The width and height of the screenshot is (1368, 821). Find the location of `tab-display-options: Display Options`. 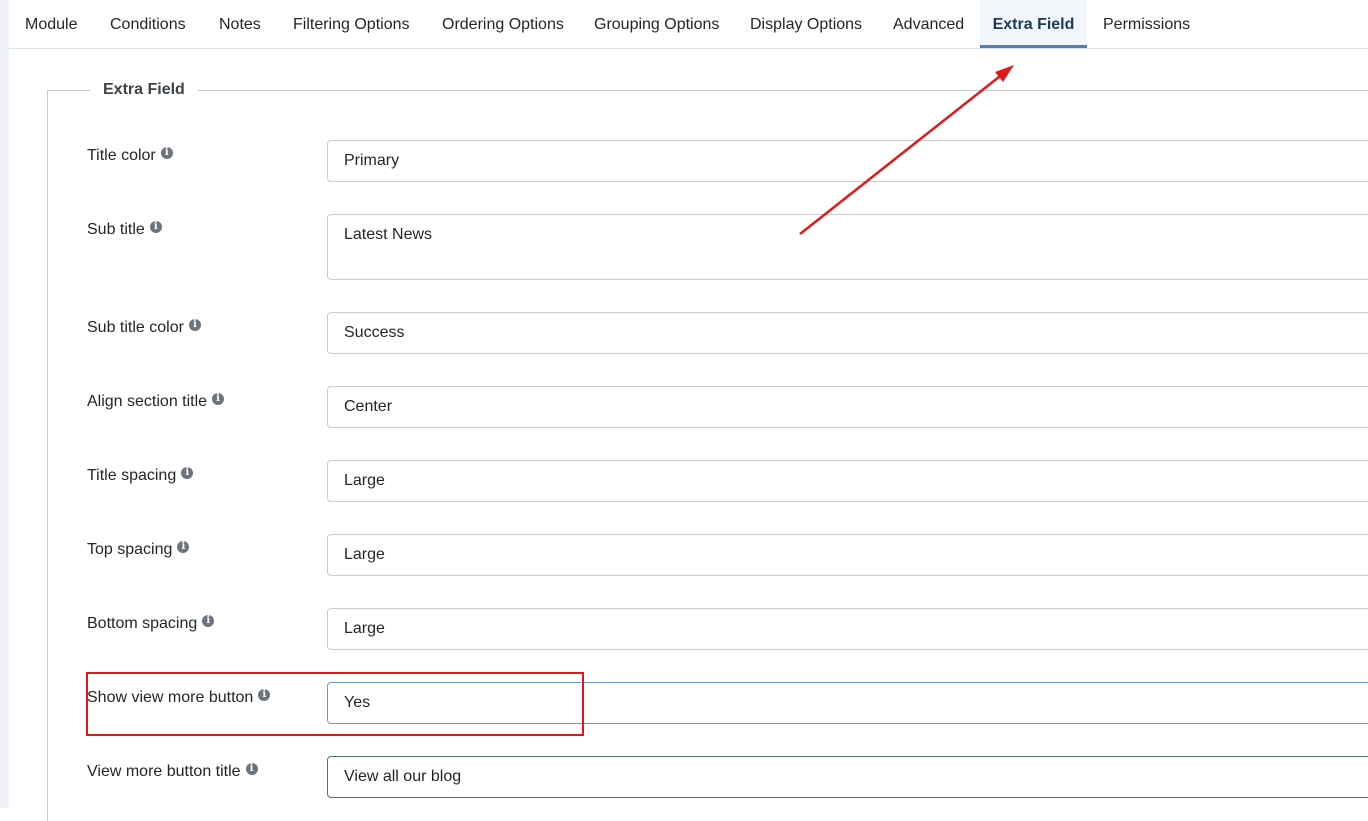

tab-display-options: Display Options is located at coordinates (806, 24).